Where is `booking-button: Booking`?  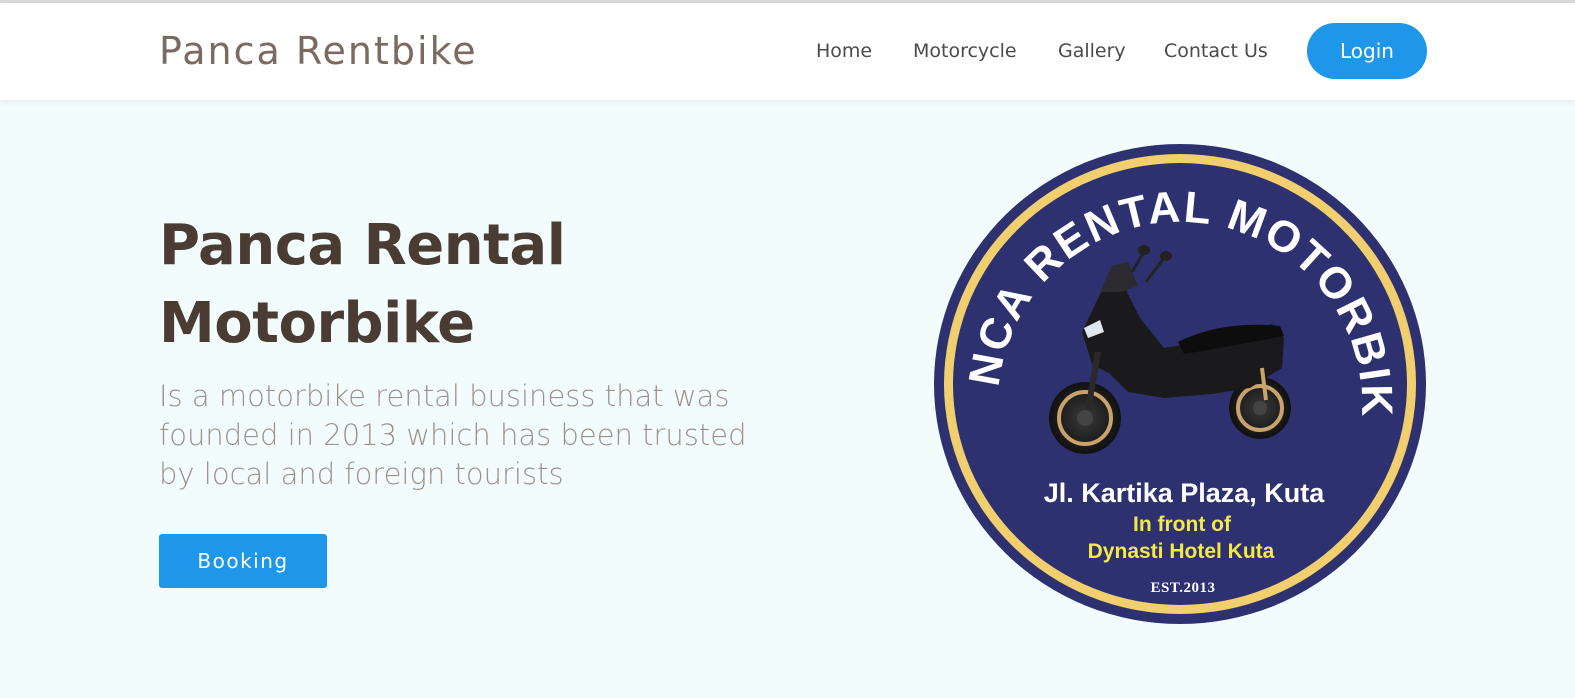
booking-button: Booking is located at coordinates (243, 561).